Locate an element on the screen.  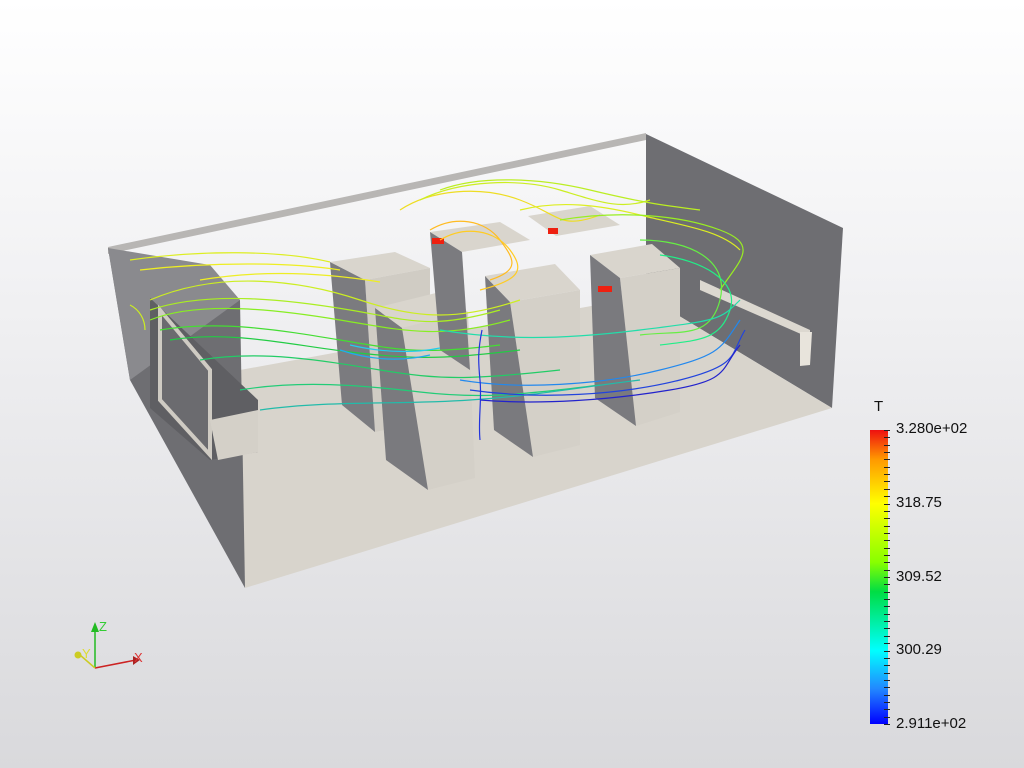
legend-label-4: 300.29 is located at coordinates (919, 649).